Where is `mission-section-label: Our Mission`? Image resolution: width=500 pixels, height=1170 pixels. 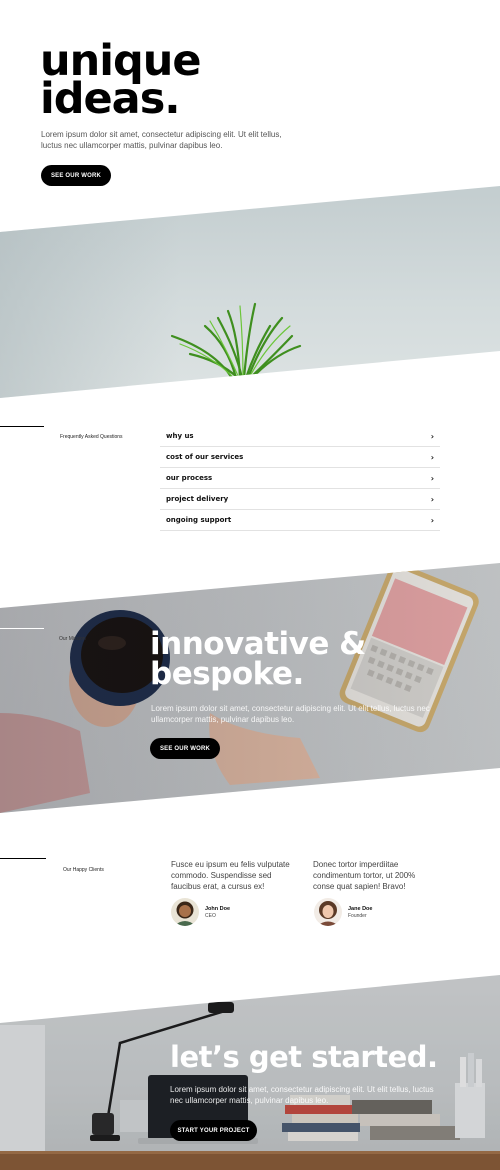 mission-section-label: Our Mission is located at coordinates (72, 639).